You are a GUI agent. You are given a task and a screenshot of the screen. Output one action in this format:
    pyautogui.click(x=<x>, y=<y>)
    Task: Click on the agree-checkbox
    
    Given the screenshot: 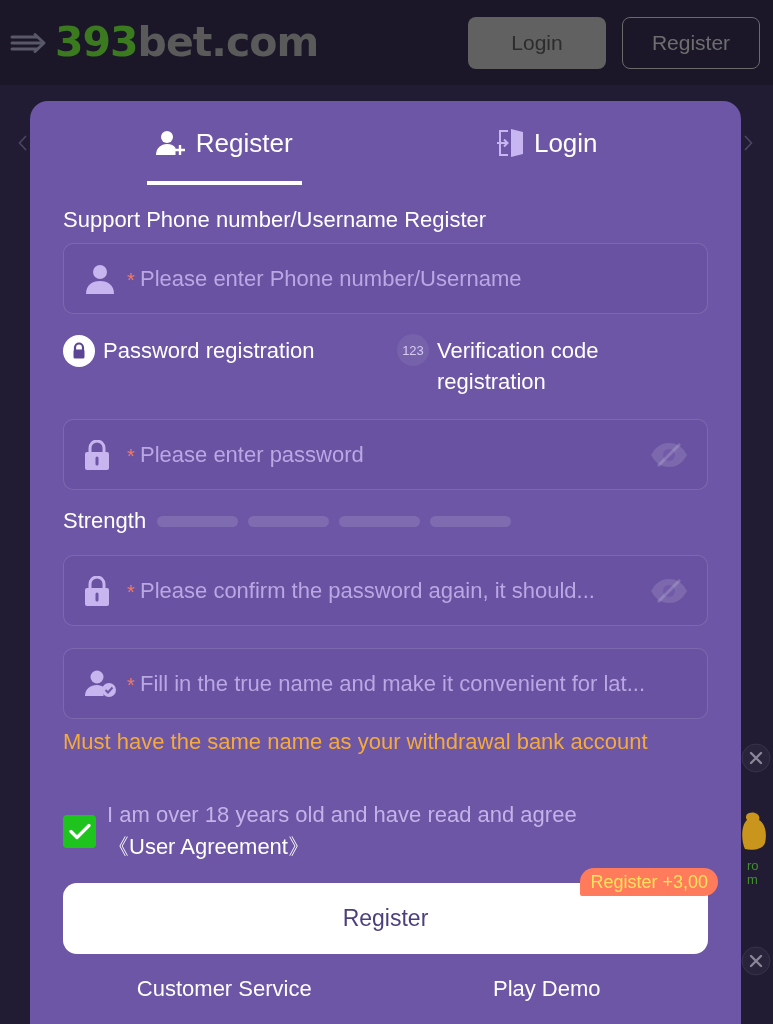 What is the action you would take?
    pyautogui.click(x=79, y=831)
    